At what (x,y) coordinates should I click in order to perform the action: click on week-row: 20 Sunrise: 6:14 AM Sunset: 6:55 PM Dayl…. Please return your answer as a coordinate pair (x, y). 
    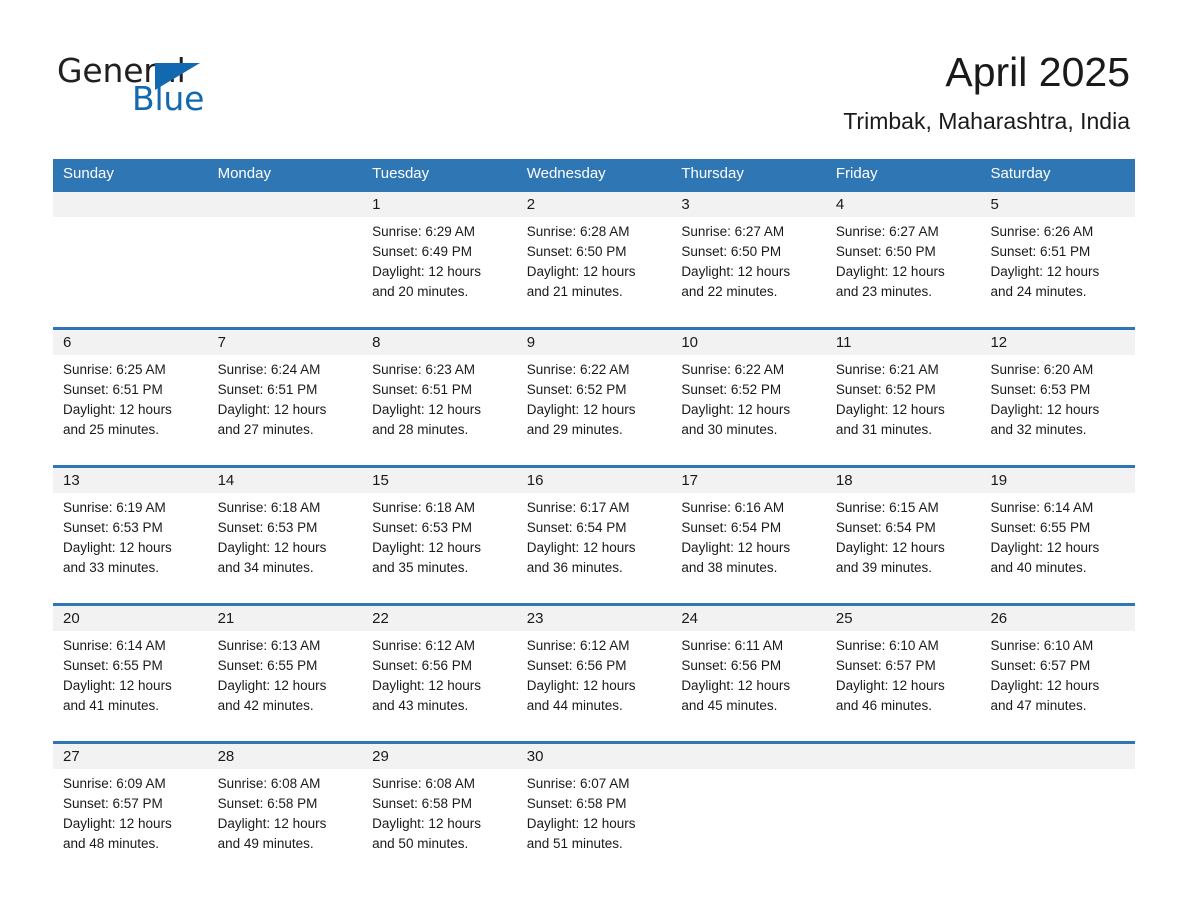
    Looking at the image, I should click on (594, 672).